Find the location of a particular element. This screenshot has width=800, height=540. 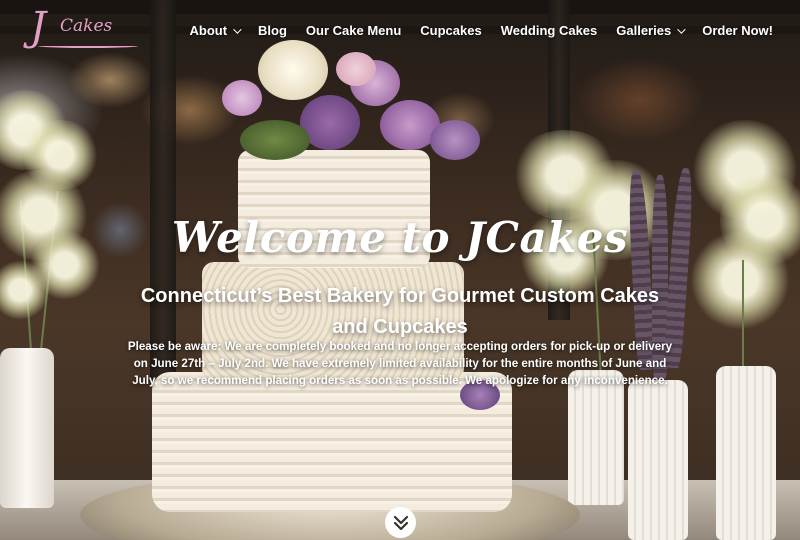

nav-label: Blog is located at coordinates (272, 30).